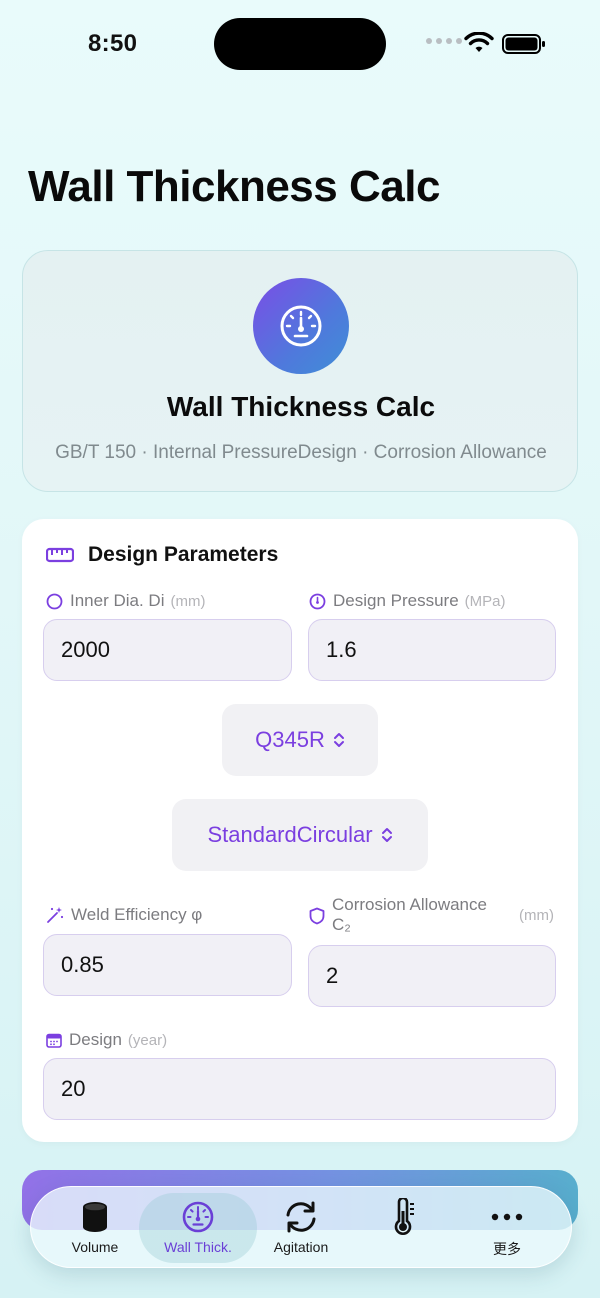 The height and width of the screenshot is (1298, 600). What do you see at coordinates (167, 650) in the screenshot?
I see `inner-dia-input: 2000` at bounding box center [167, 650].